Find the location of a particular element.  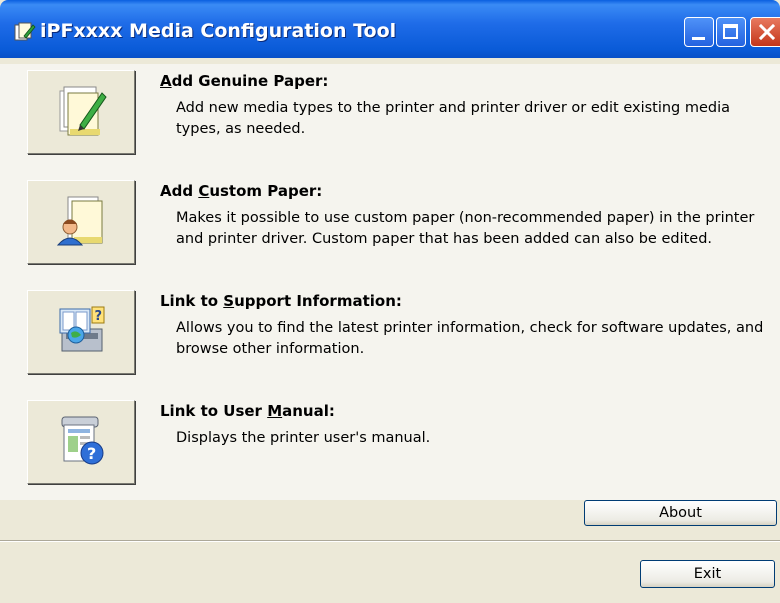

custom-paper-user-icon is located at coordinates (79, 221).